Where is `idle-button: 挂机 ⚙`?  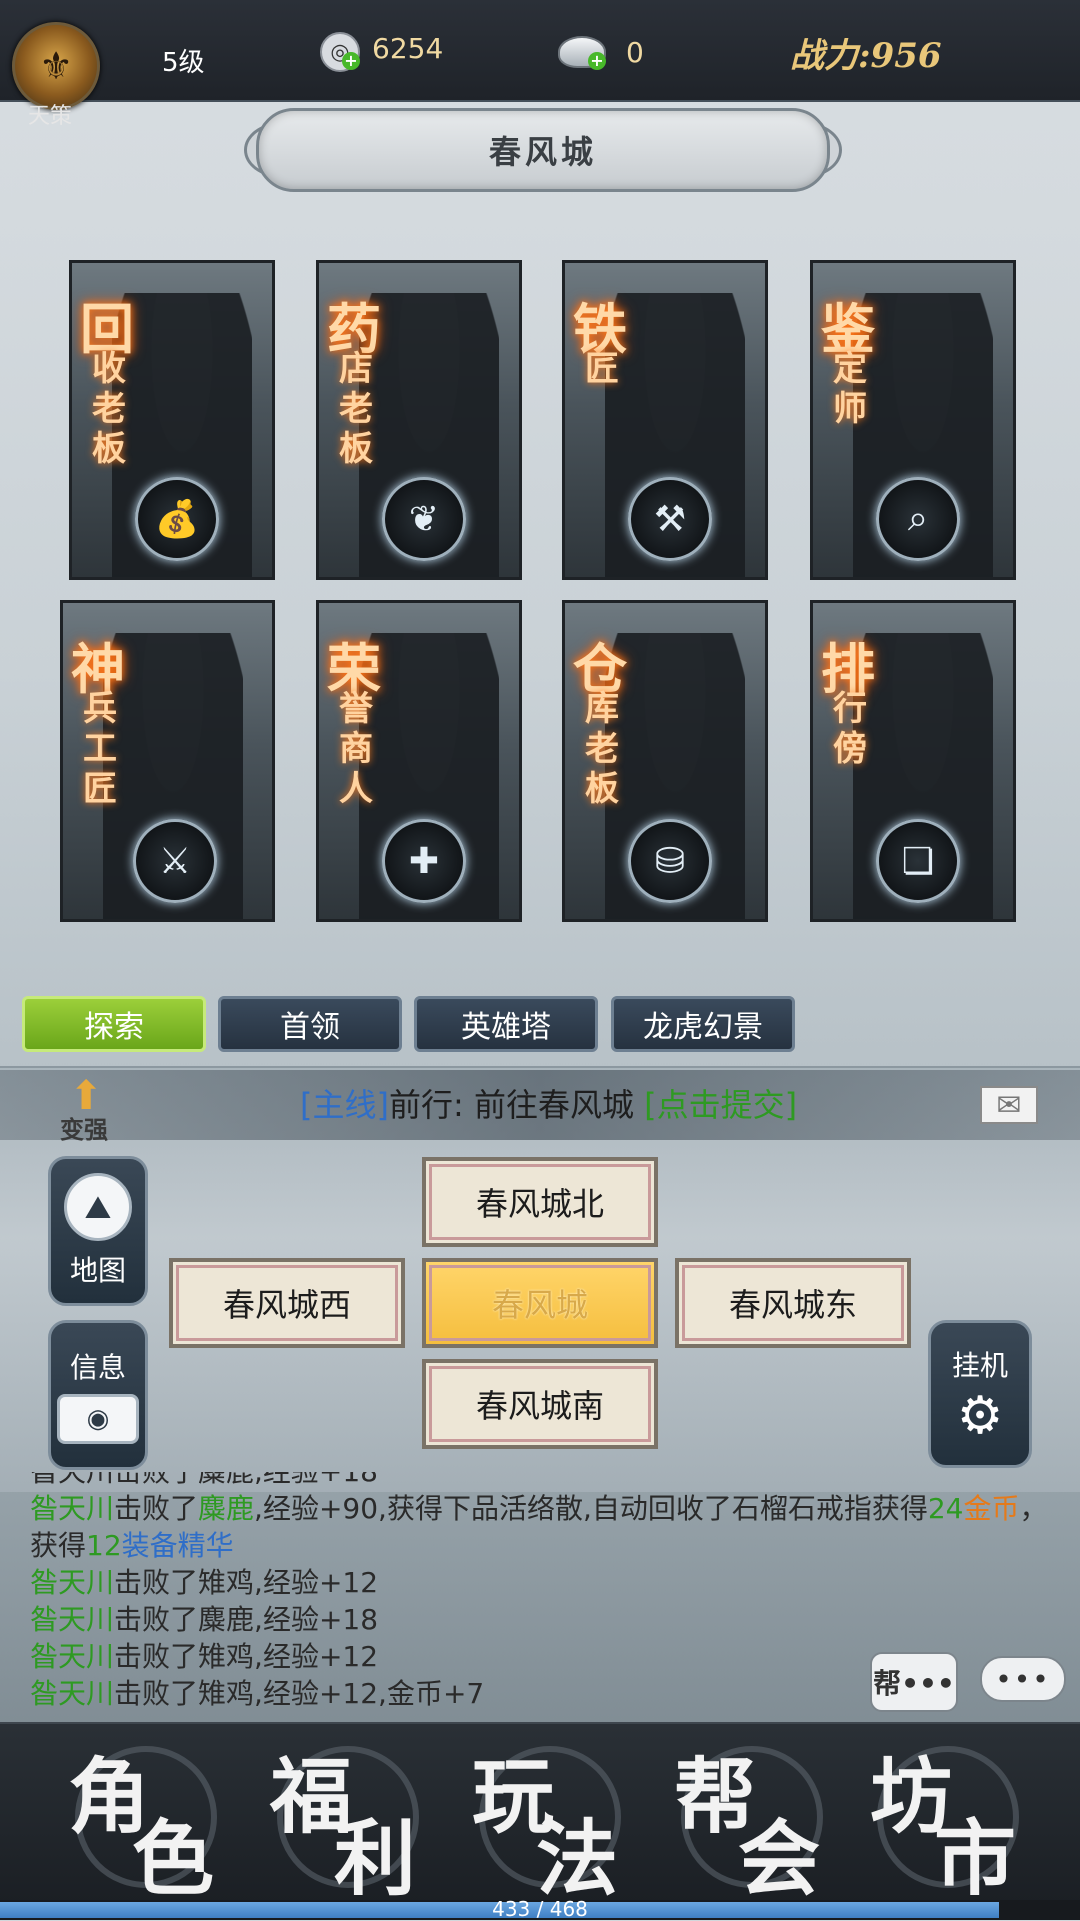
idle-button: 挂机 ⚙ is located at coordinates (980, 1394).